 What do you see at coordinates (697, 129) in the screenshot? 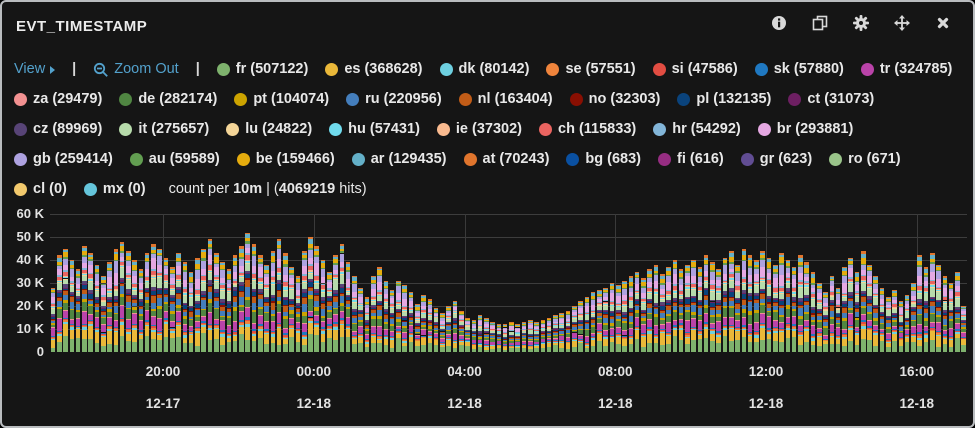
I see `legend-item-hr: hr (54292)` at bounding box center [697, 129].